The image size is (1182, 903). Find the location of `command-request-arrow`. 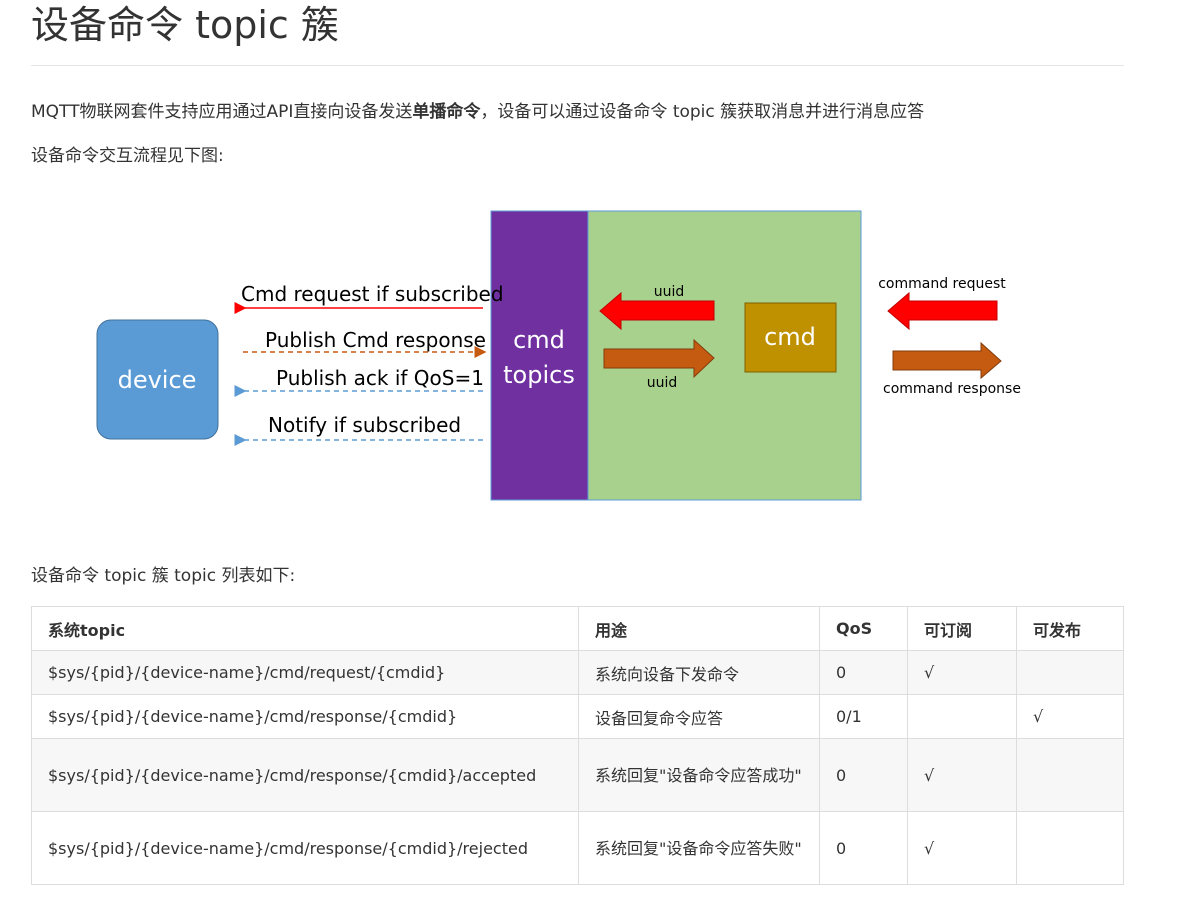

command-request-arrow is located at coordinates (942, 311).